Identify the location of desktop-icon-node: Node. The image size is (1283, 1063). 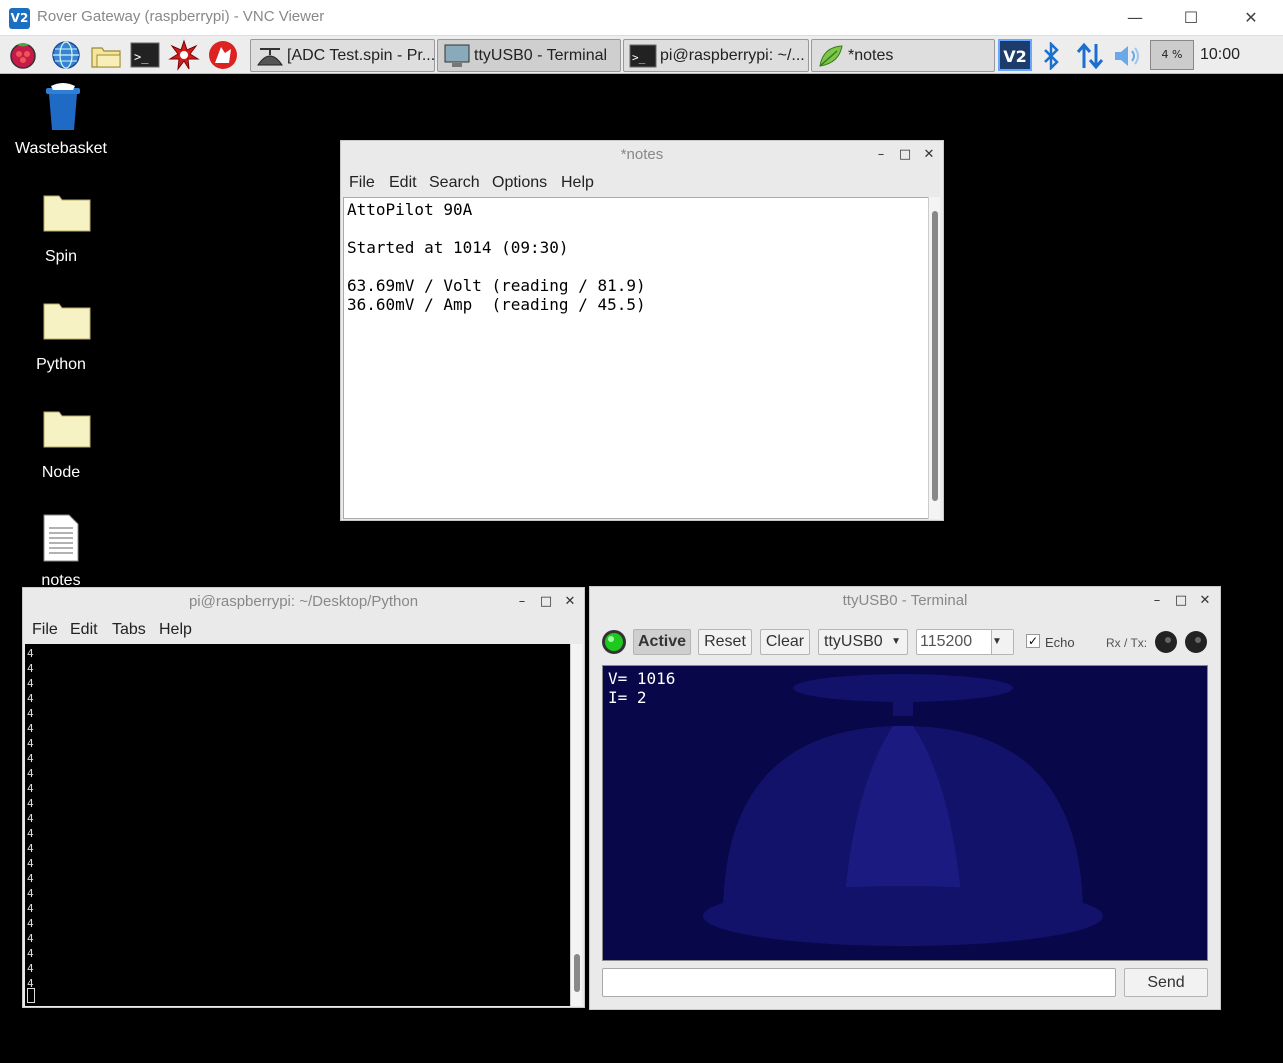
(61, 444).